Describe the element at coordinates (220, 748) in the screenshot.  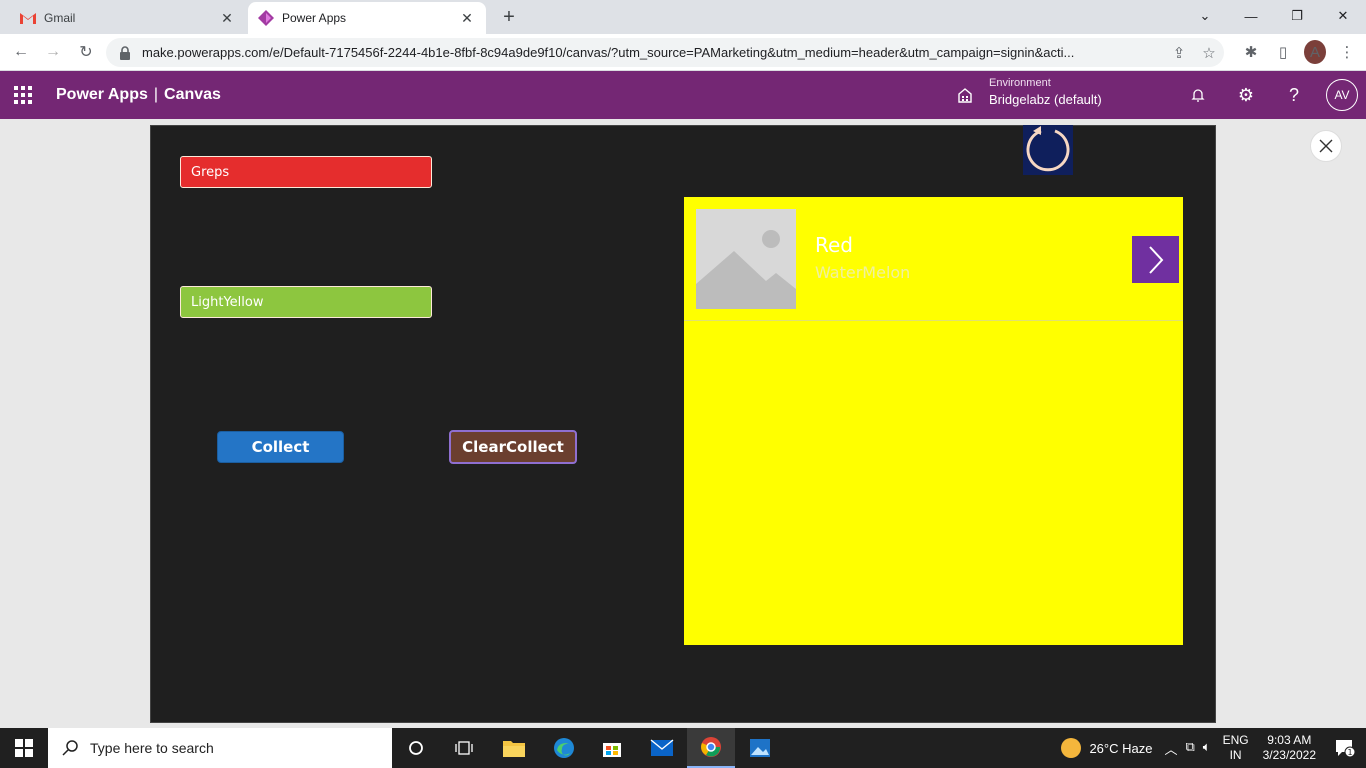
I see `taskbar-search: Type here to search` at that location.